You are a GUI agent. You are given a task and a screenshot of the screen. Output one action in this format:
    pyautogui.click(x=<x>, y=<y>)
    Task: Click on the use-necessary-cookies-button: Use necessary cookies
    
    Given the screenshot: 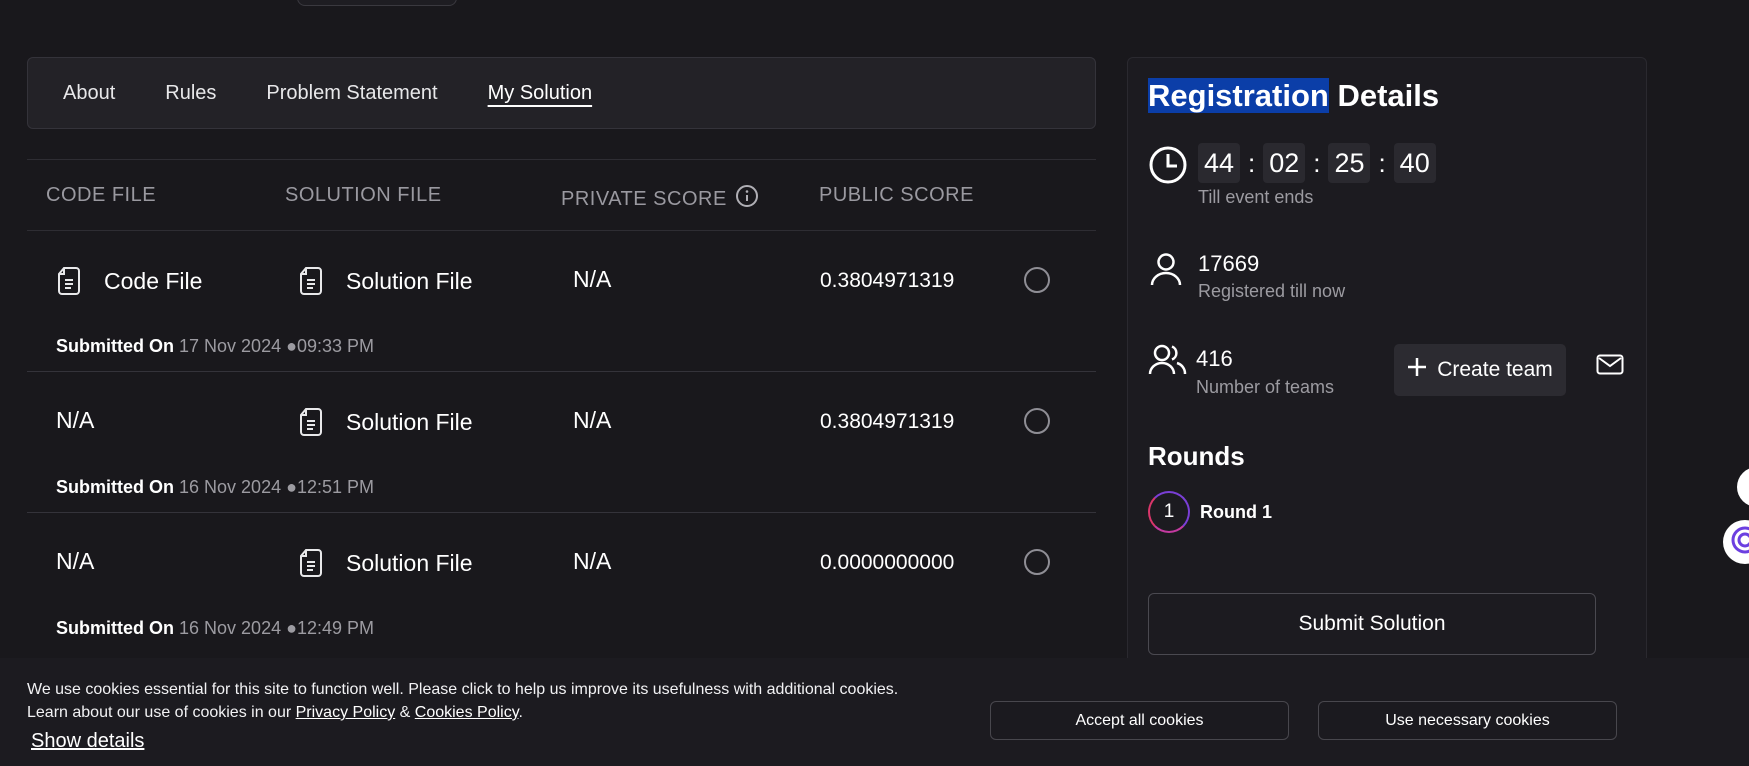 What is the action you would take?
    pyautogui.click(x=1467, y=720)
    